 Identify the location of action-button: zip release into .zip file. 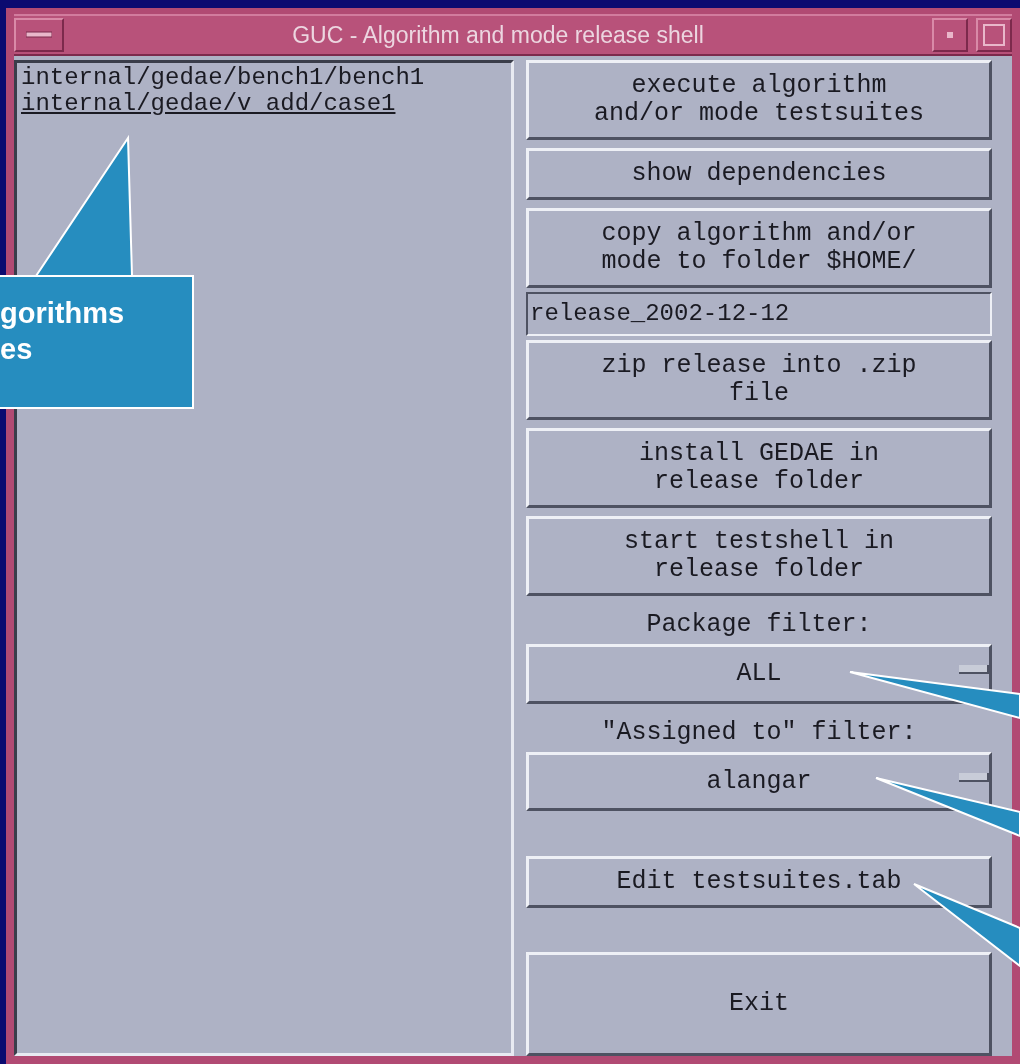
(759, 380).